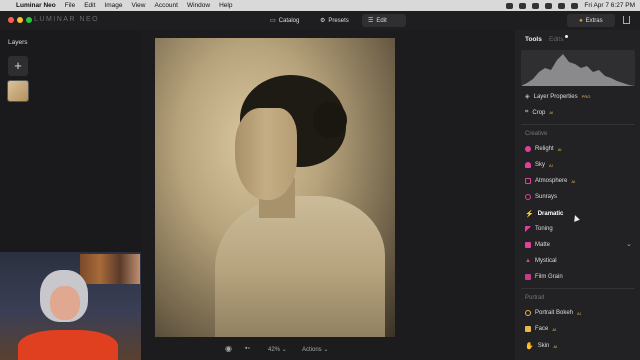 The image size is (640, 360). Describe the element at coordinates (541, 197) in the screenshot. I see `tool-sunrays: Sunrays` at that location.